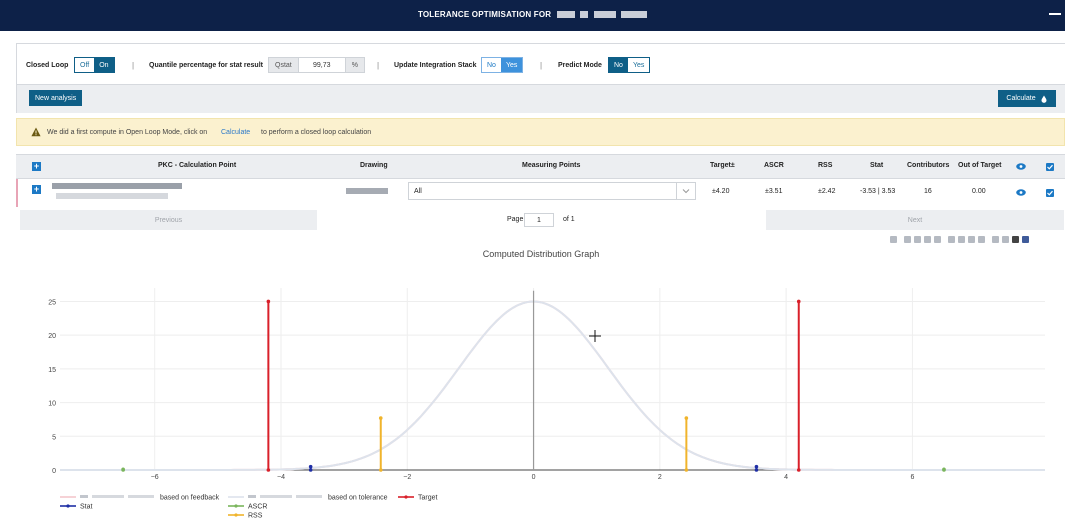  I want to click on col-target: Target±, so click(722, 165).